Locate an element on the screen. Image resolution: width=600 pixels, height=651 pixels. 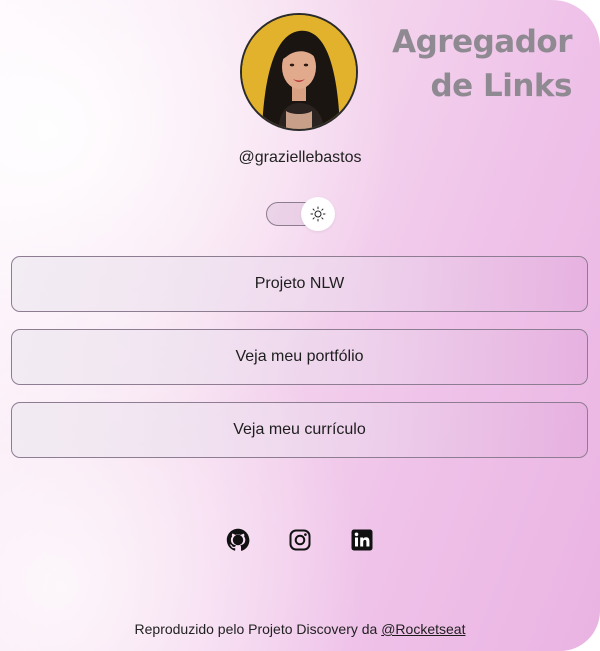
linkedin-link is located at coordinates (362, 540).